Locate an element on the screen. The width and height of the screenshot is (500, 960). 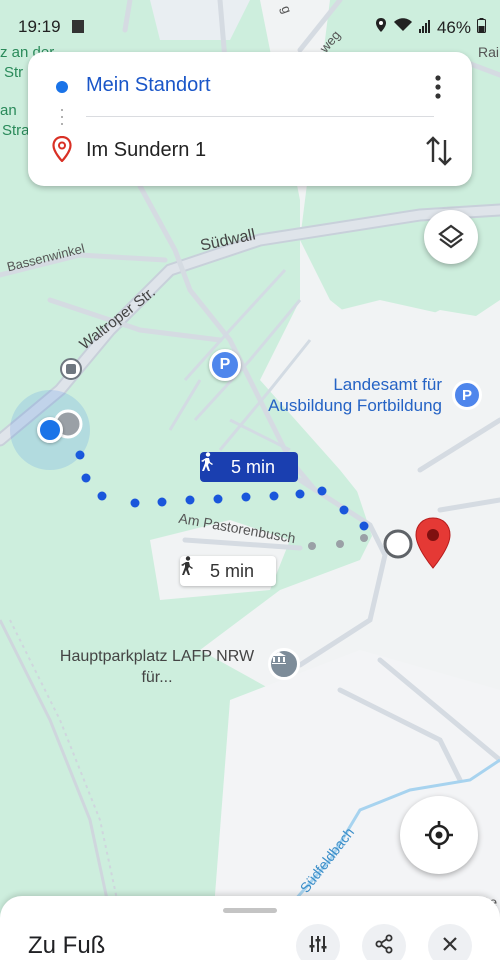
share-icon is located at coordinates (384, 946).